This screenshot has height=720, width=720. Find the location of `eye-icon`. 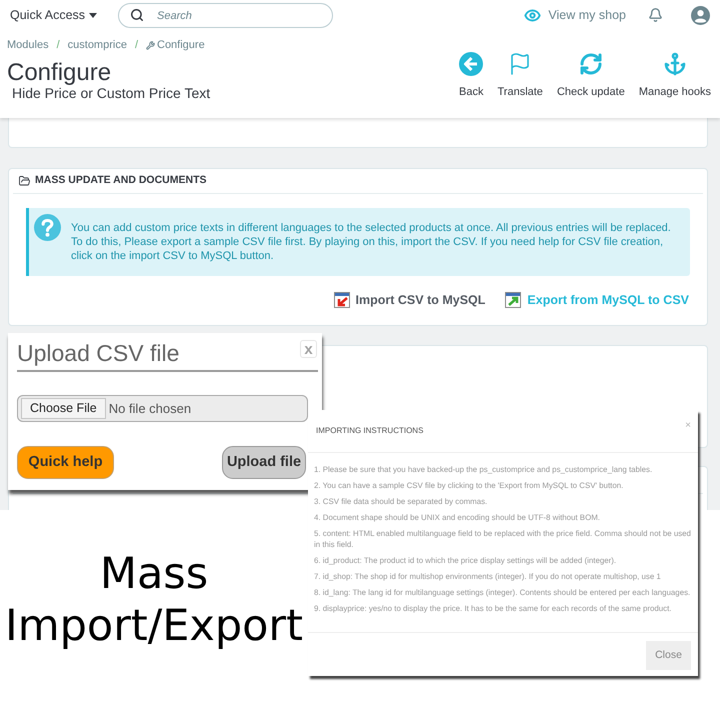

eye-icon is located at coordinates (533, 15).